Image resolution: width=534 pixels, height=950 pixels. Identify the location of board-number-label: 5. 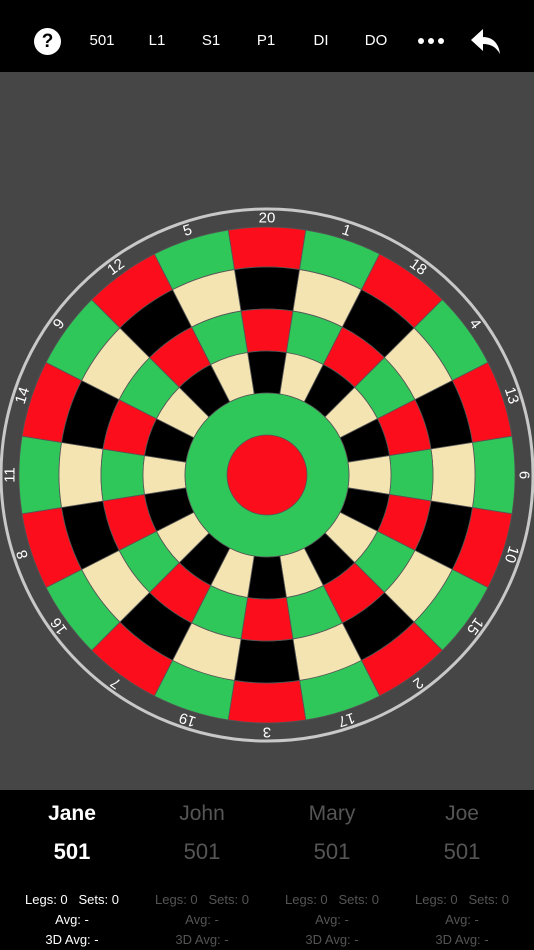
(187, 230).